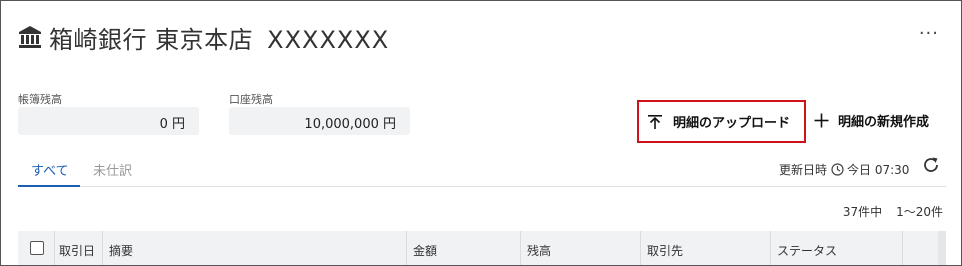 The height and width of the screenshot is (266, 962). Describe the element at coordinates (931, 165) in the screenshot. I see `refresh-icon` at that location.